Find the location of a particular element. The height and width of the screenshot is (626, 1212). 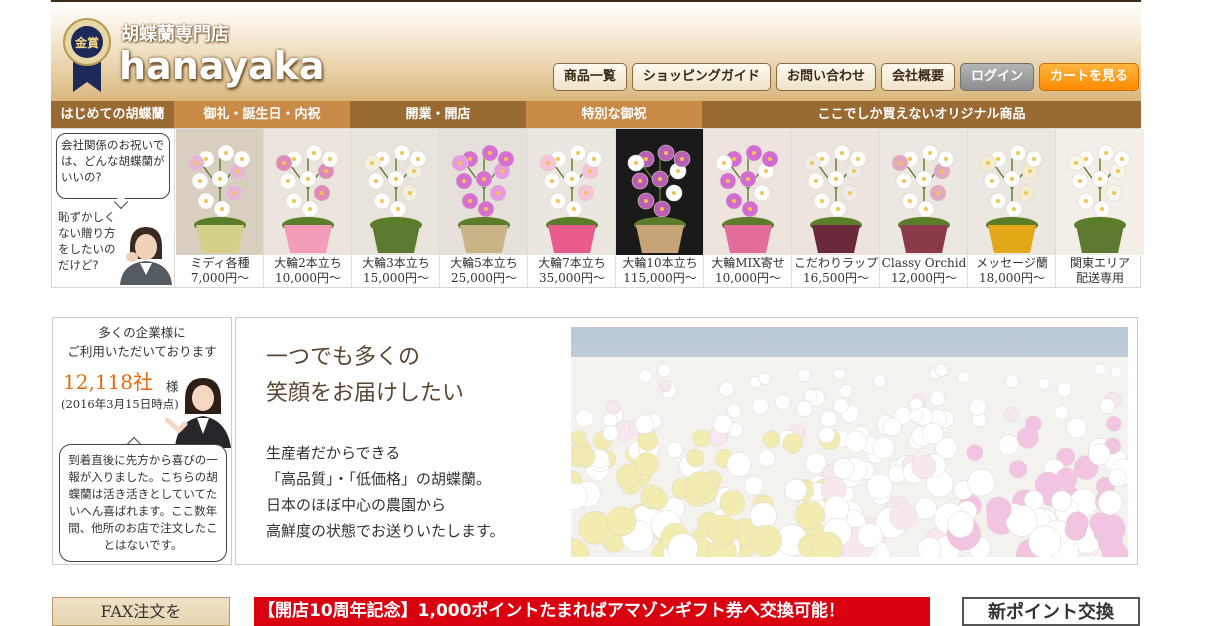

category-first-time: はじめての胡蝶蘭 is located at coordinates (112, 114).